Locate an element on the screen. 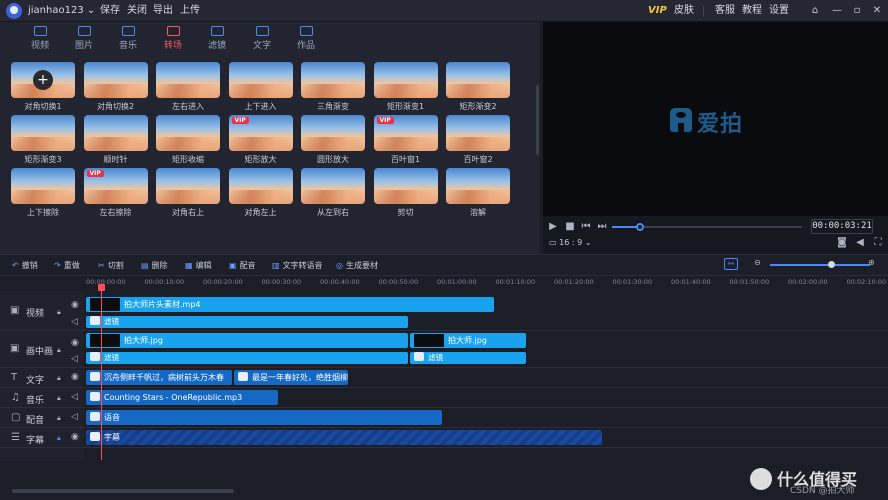 The image size is (888, 500). undo-button: ↶ 撤销 is located at coordinates (25, 265).